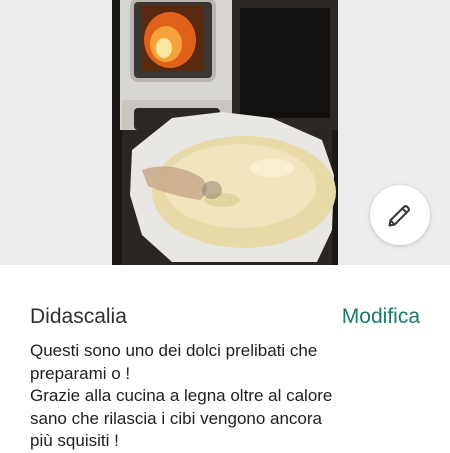  Describe the element at coordinates (78, 316) in the screenshot. I see `caption-title: Didascalia` at that location.